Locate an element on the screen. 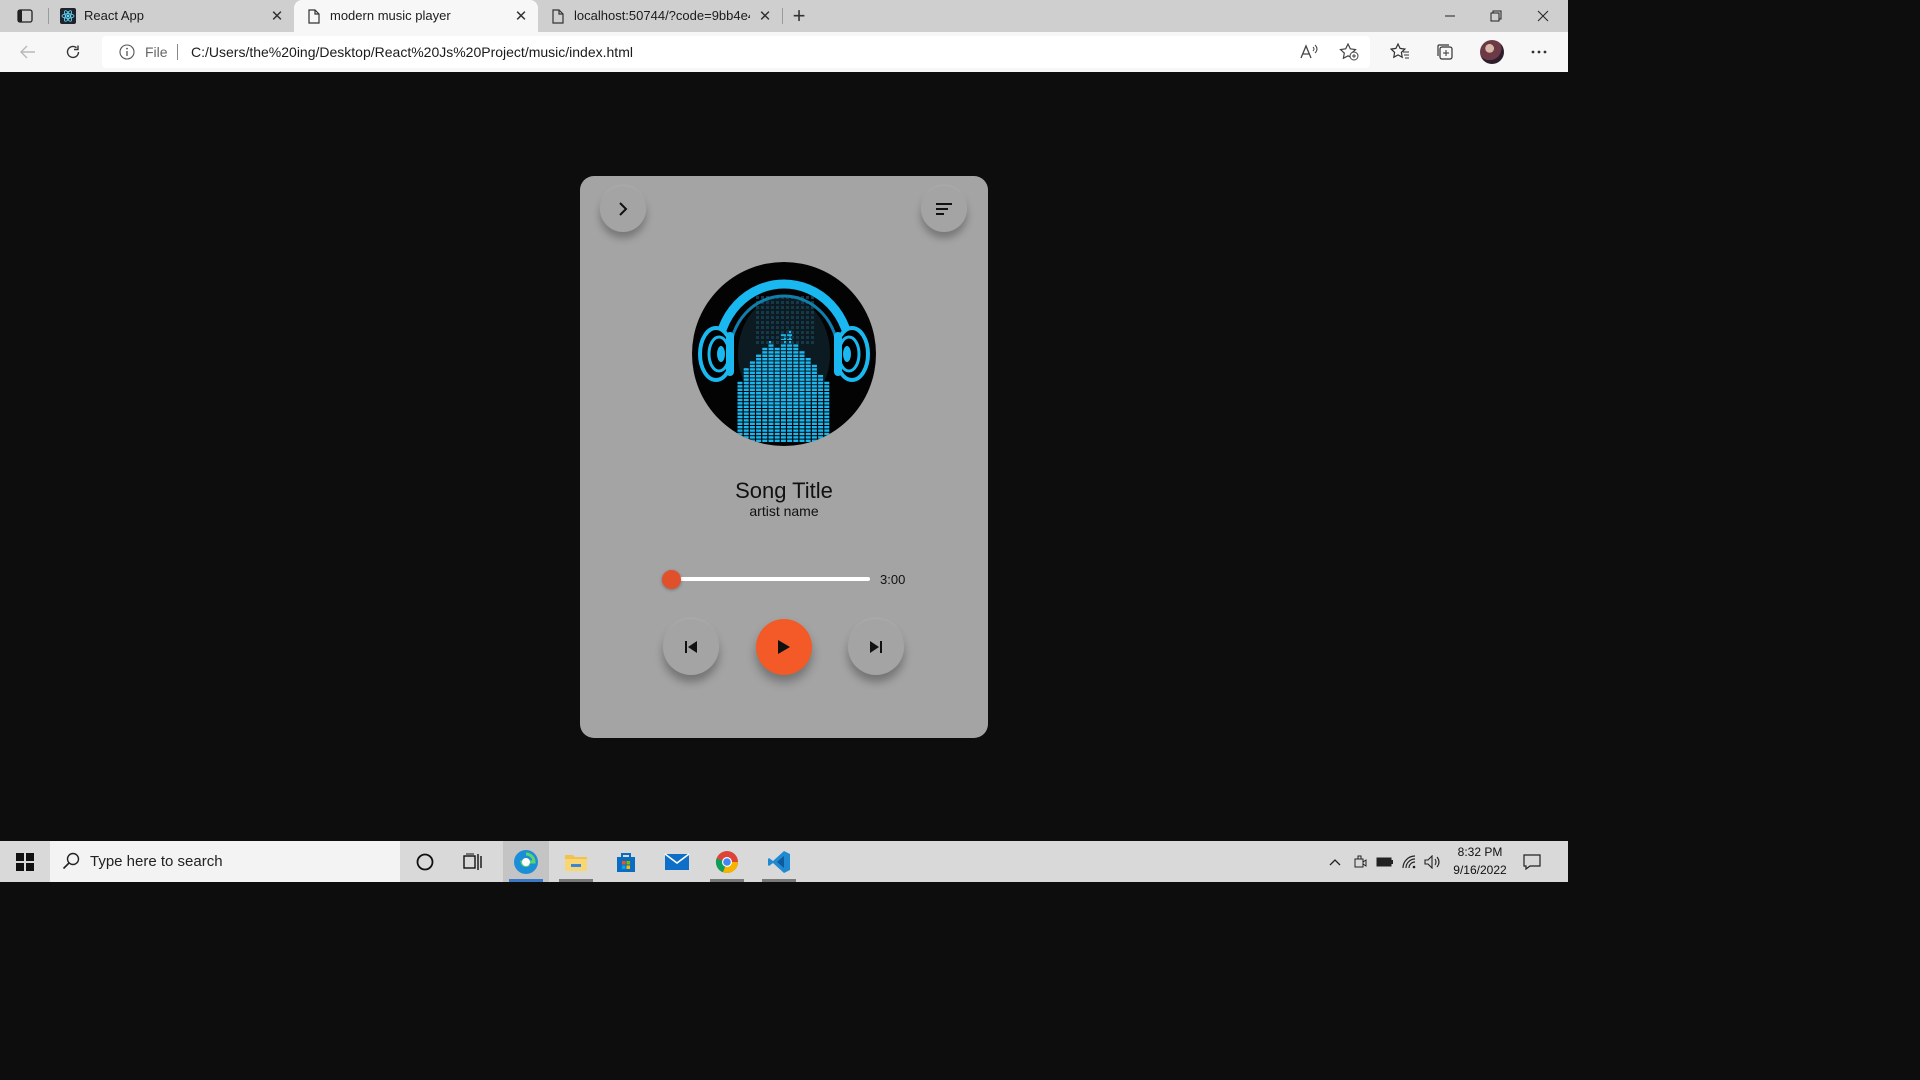 This screenshot has height=1080, width=1920. tab-modern-music-player: modern music player ✕ is located at coordinates (416, 16).